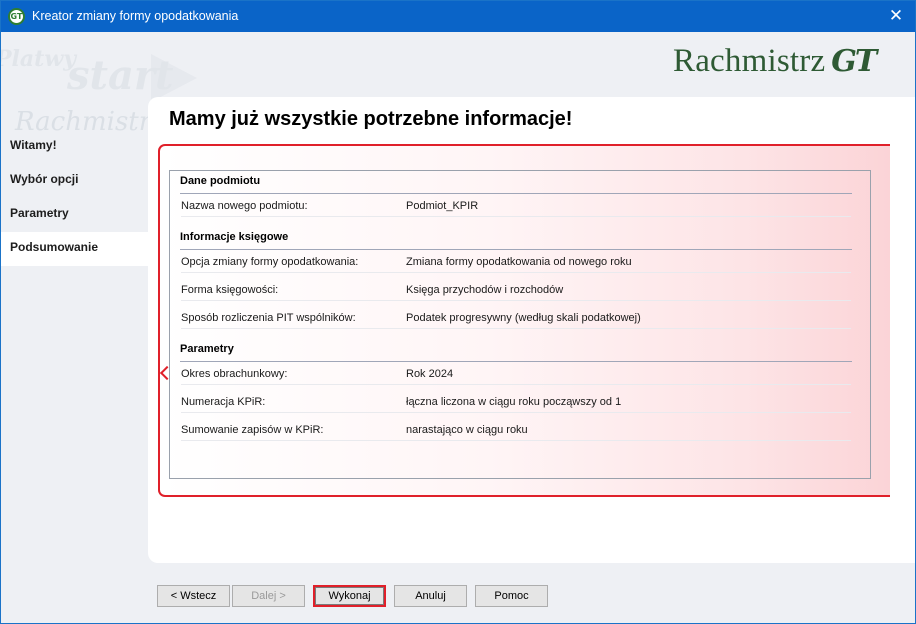  I want to click on back-button: < Wstecz, so click(193, 596).